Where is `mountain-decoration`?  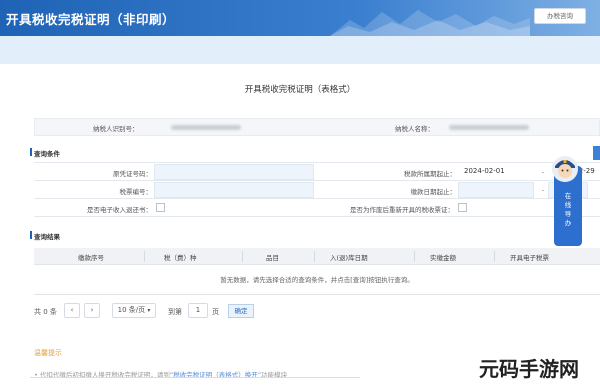 mountain-decoration is located at coordinates (430, 23).